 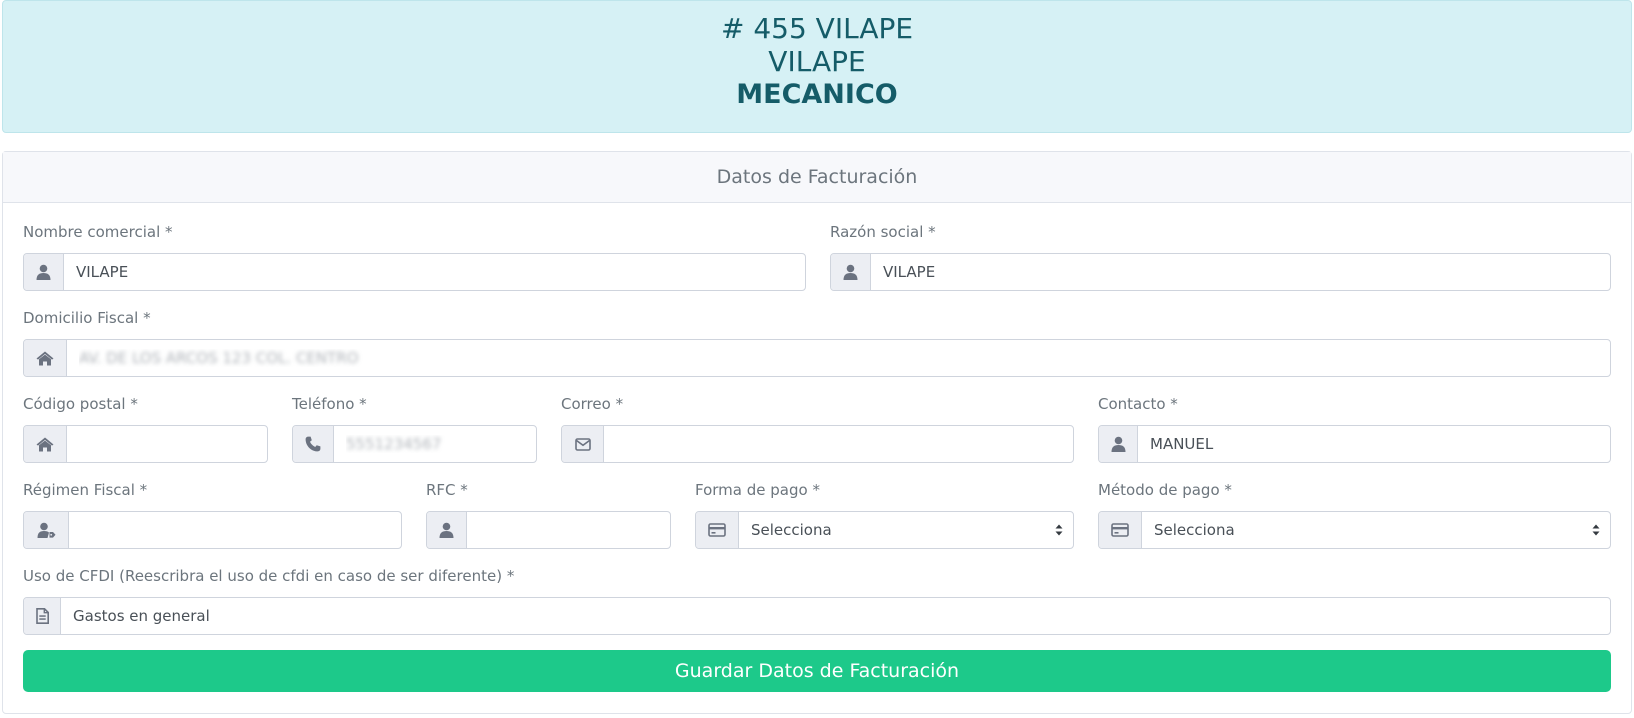 I want to click on metodo-pago-label: Método de pago *, so click(x=1165, y=490).